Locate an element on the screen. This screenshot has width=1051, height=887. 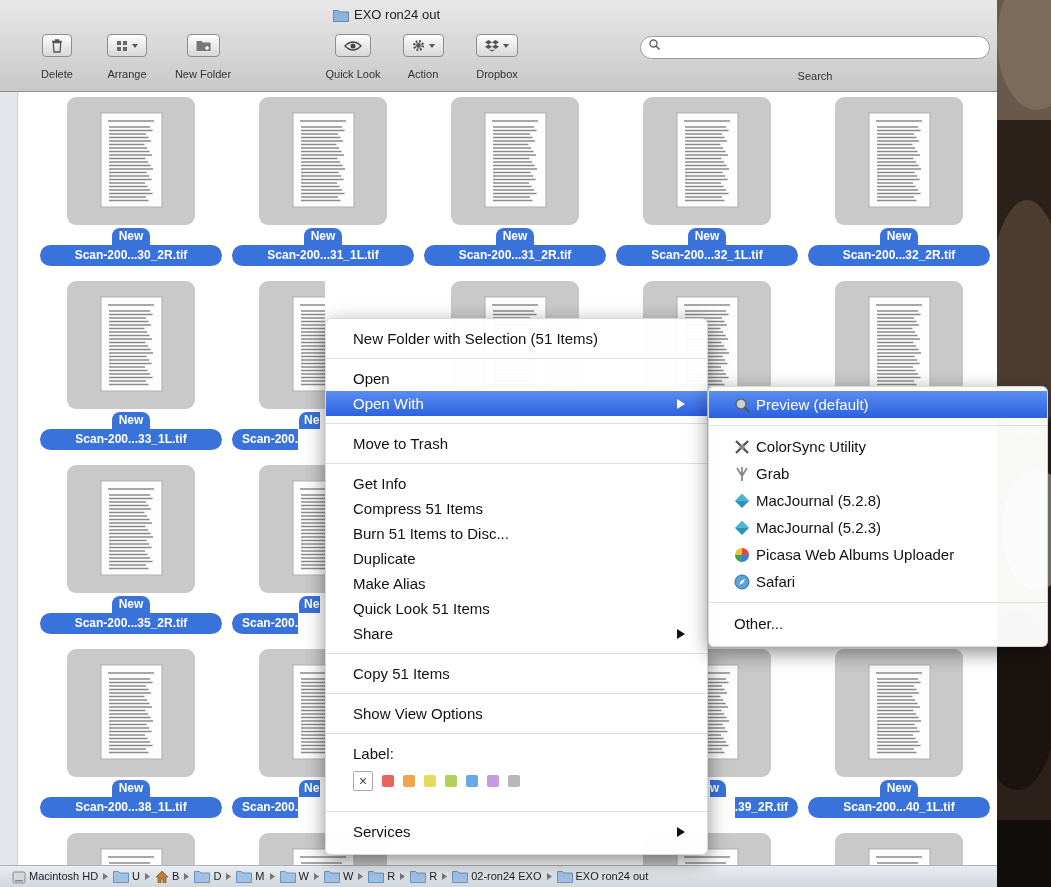
menu-item: Compress 51 Items is located at coordinates (516, 508).